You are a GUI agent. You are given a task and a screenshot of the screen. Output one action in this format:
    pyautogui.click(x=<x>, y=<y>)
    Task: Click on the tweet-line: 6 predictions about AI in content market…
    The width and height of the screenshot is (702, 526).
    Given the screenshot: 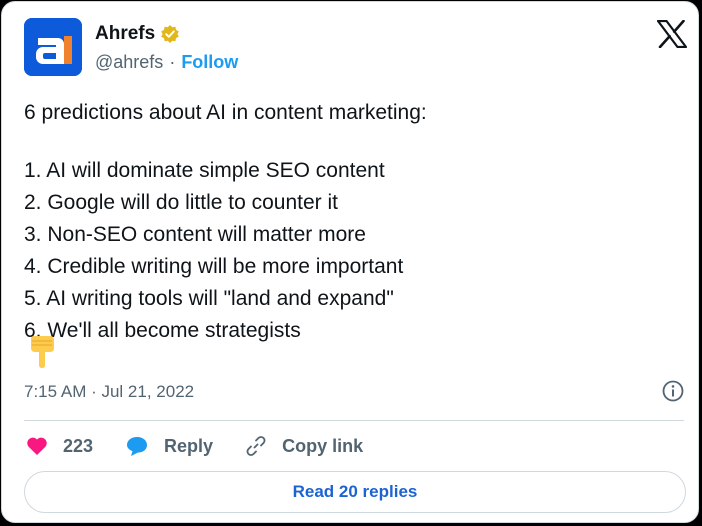 What is the action you would take?
    pyautogui.click(x=225, y=112)
    